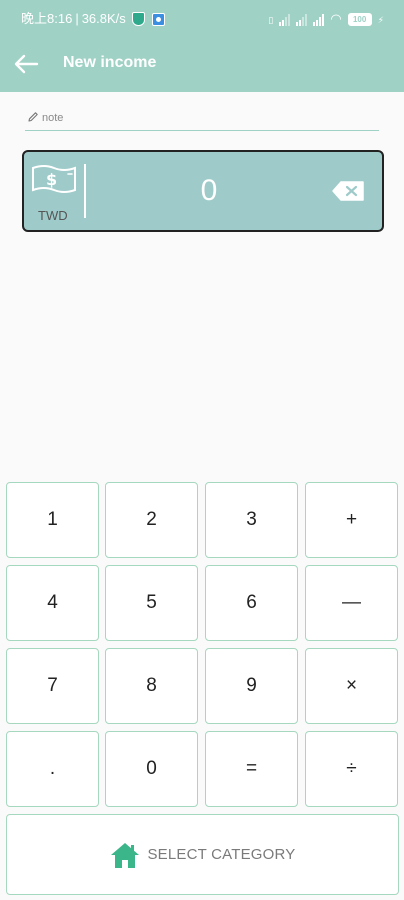  I want to click on backspace-icon, so click(348, 191).